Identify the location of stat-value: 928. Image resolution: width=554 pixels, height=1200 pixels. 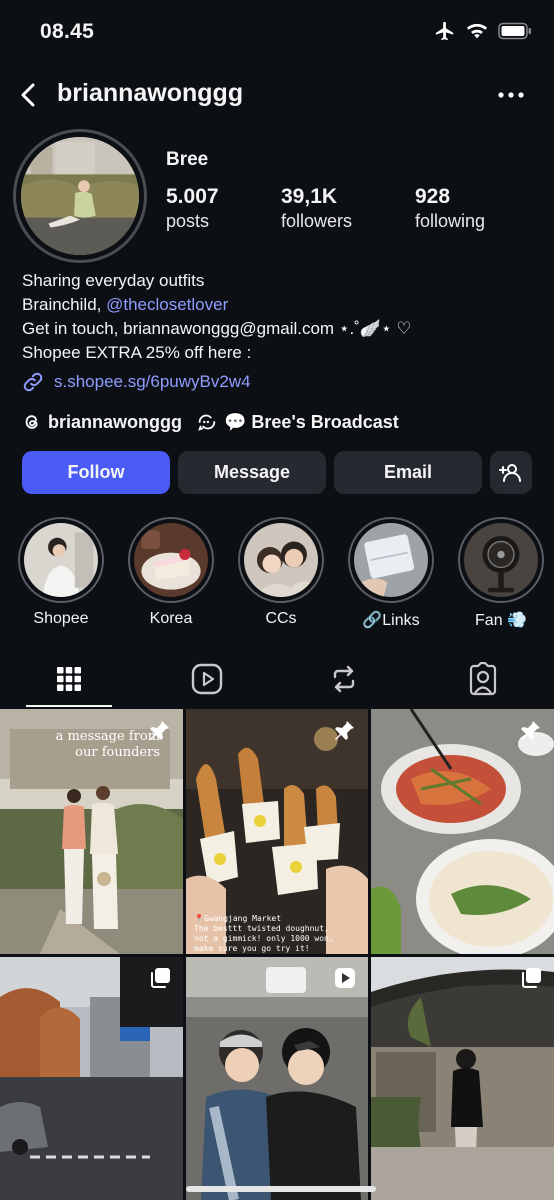
(433, 196).